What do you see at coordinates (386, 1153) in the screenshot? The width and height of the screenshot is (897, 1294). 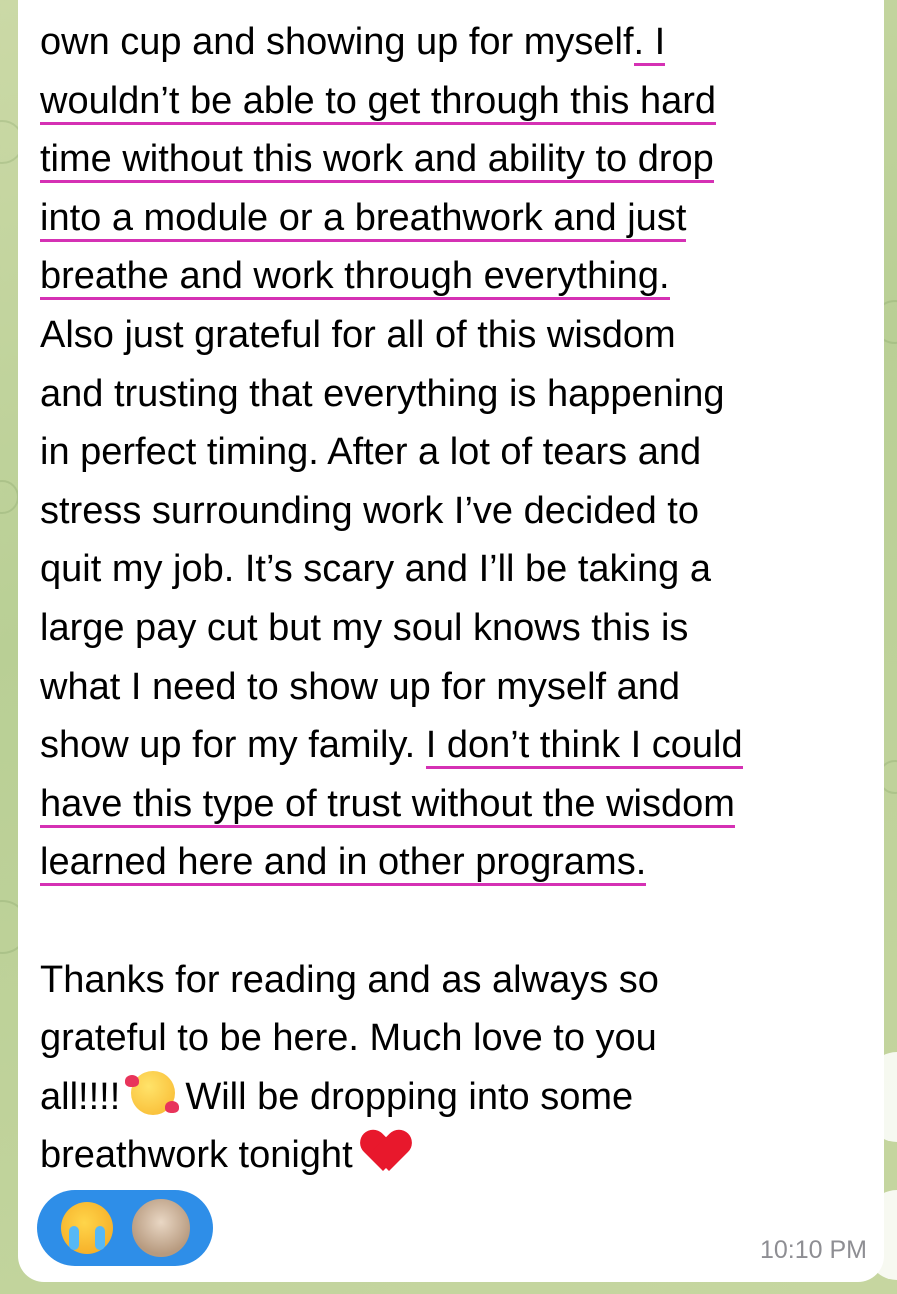 I see `red-heart-icon` at bounding box center [386, 1153].